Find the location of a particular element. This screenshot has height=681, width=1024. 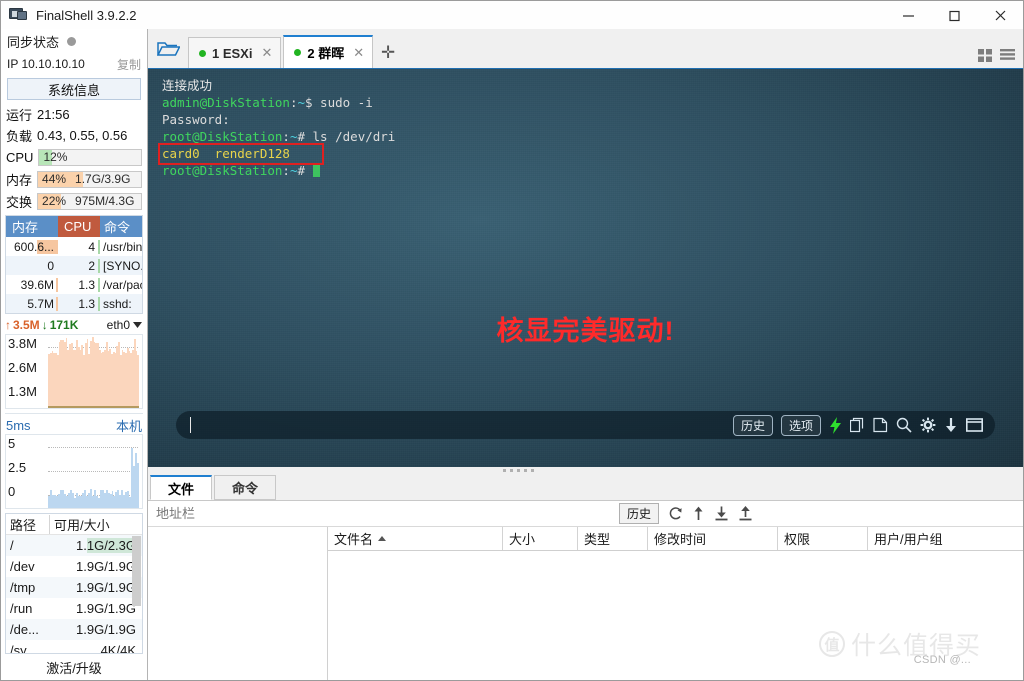

network-interface-label: eth0 is located at coordinates (118, 325).